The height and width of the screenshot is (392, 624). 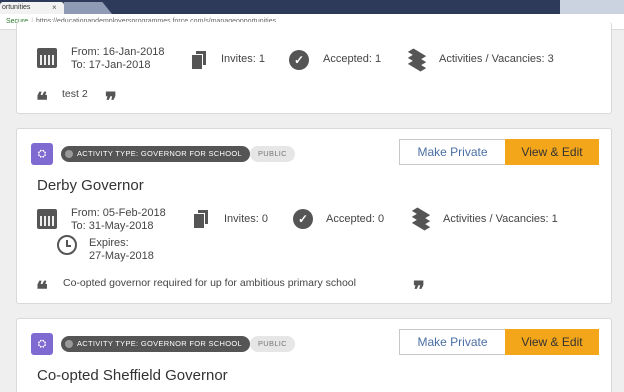 What do you see at coordinates (54, 8) in the screenshot?
I see `close-tab-icon: ×` at bounding box center [54, 8].